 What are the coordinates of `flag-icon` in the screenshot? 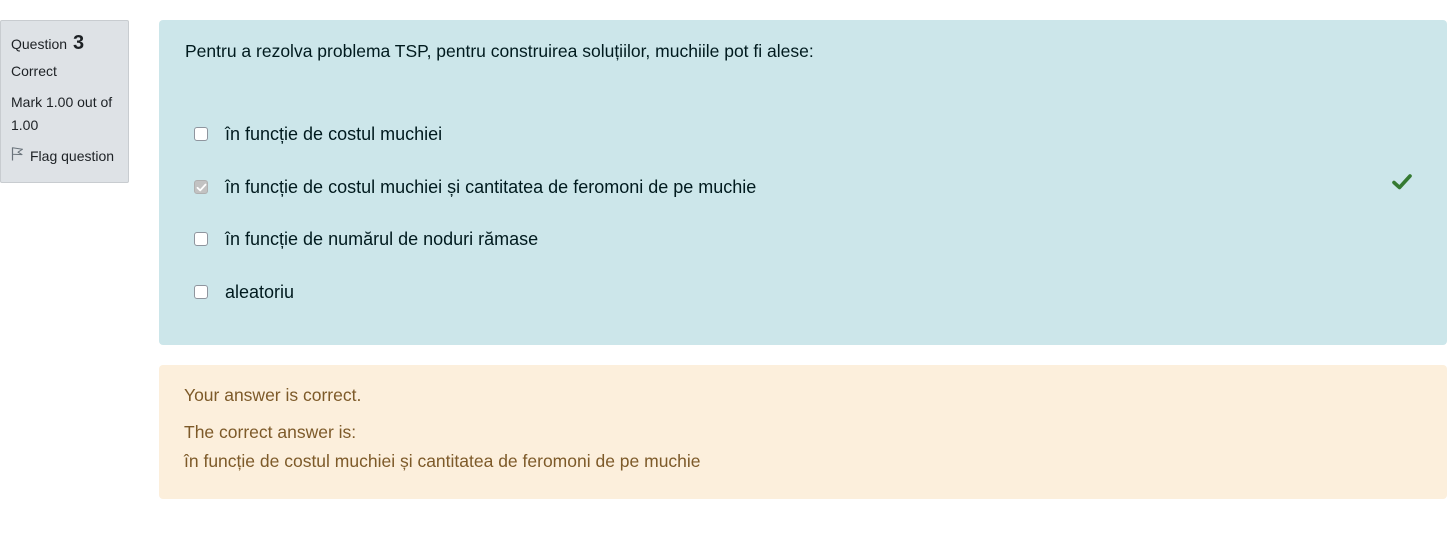 It's located at (20, 156).